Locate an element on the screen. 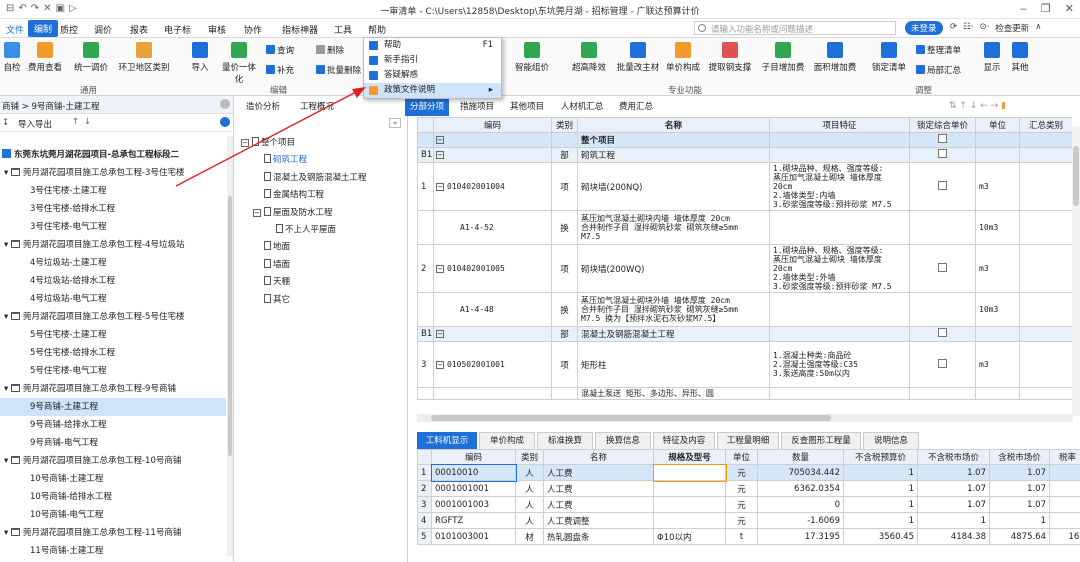  cell-feature is located at coordinates (839, 140).